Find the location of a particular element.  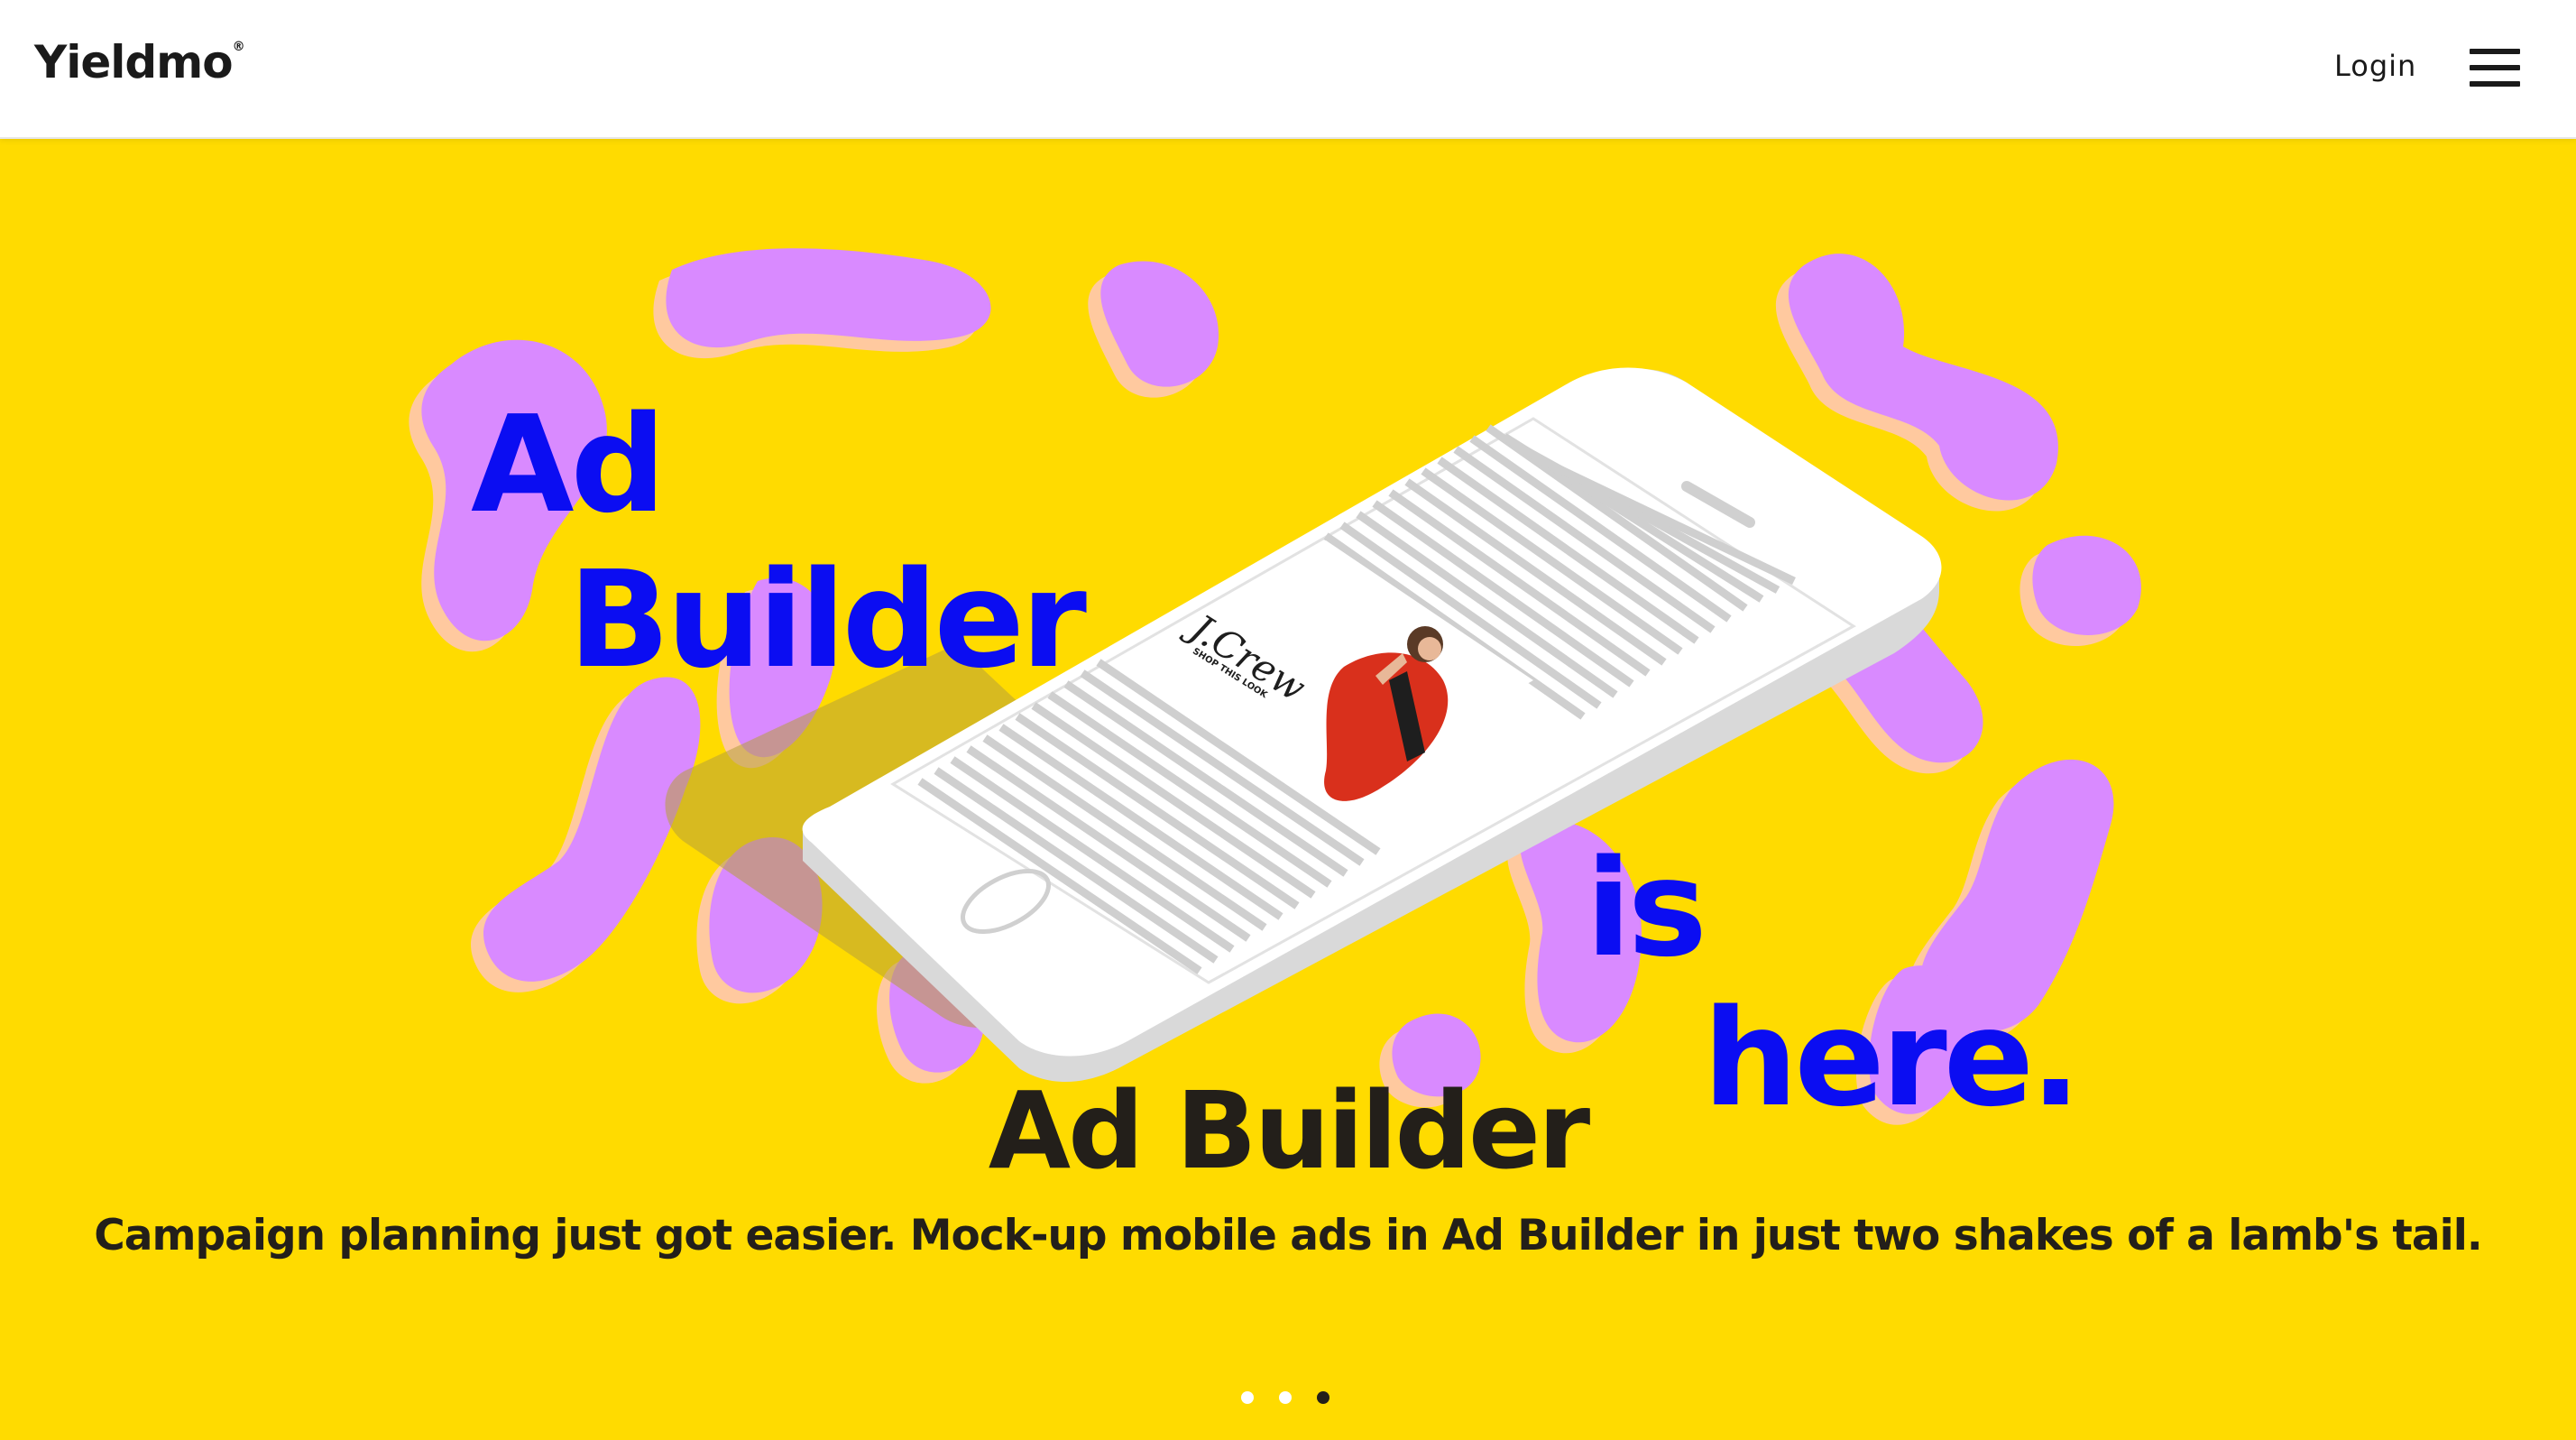

art-headline-line3: is is located at coordinates (1645, 908).